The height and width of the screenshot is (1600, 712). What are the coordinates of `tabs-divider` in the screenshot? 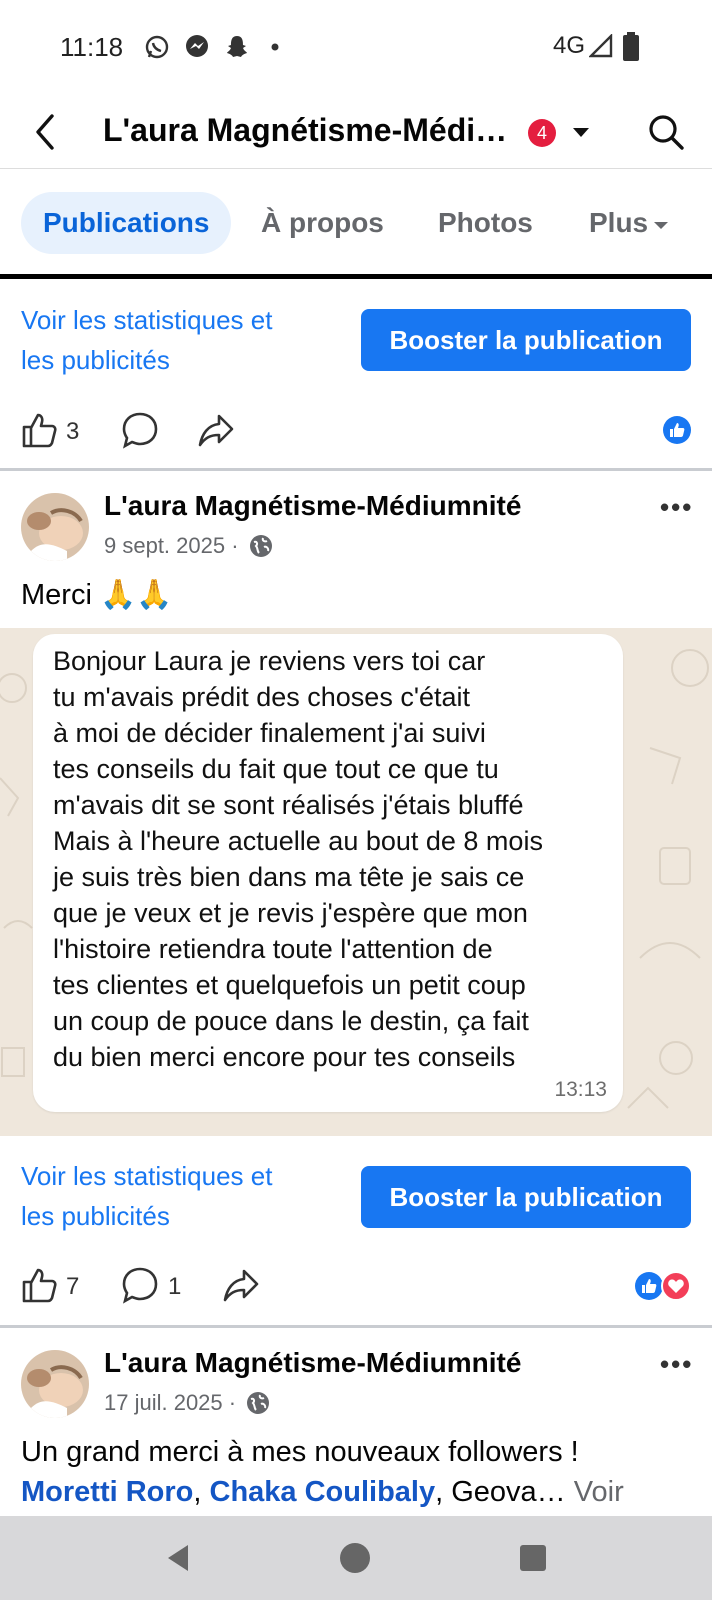 It's located at (356, 276).